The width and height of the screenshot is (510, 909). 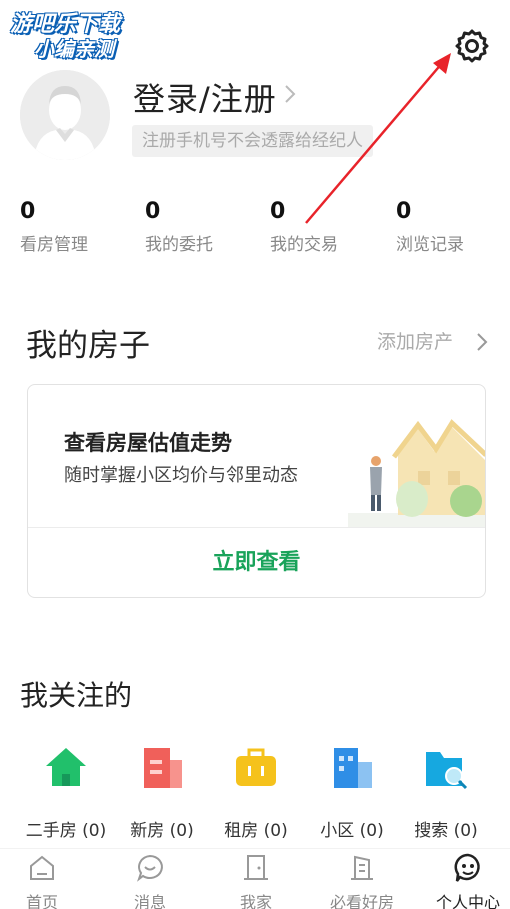 I want to click on chat-icon, so click(x=150, y=868).